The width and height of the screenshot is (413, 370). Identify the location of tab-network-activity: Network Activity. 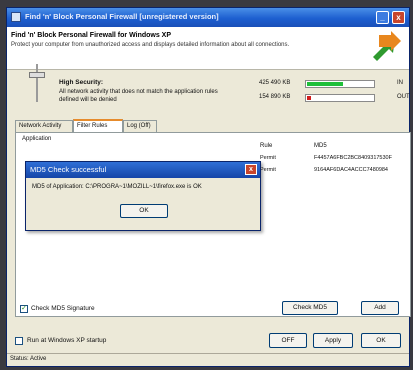
(44, 126).